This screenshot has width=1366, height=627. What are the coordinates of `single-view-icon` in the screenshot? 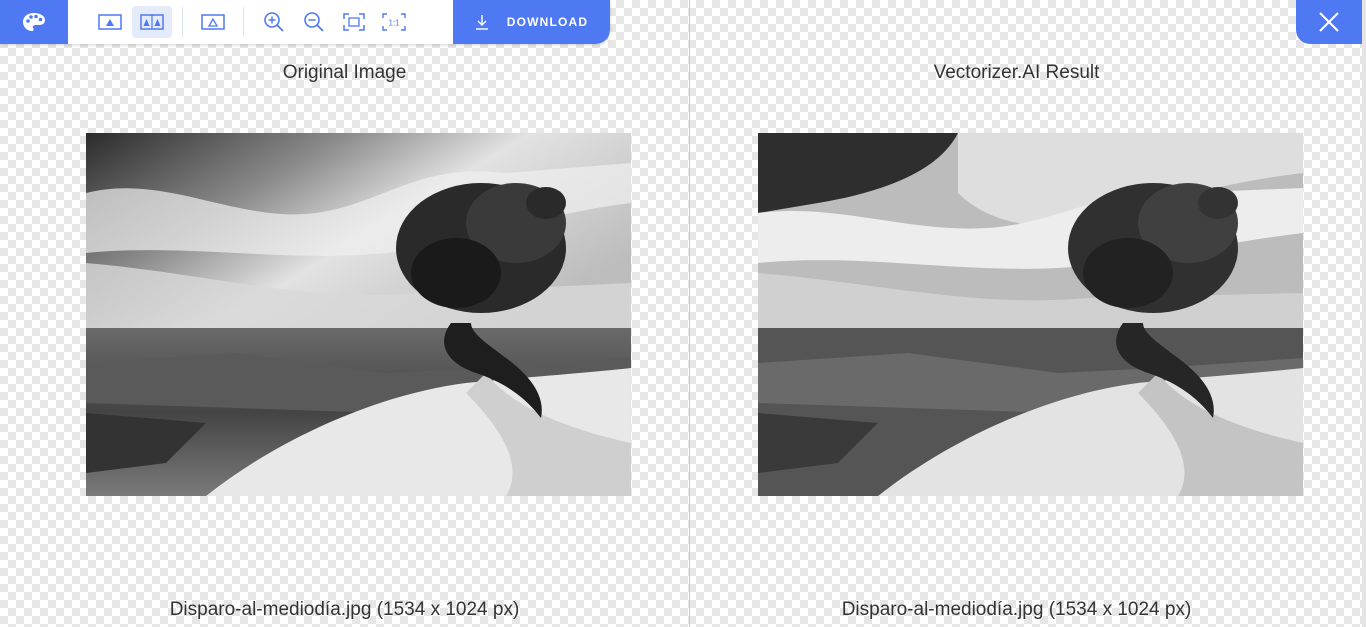 It's located at (110, 22).